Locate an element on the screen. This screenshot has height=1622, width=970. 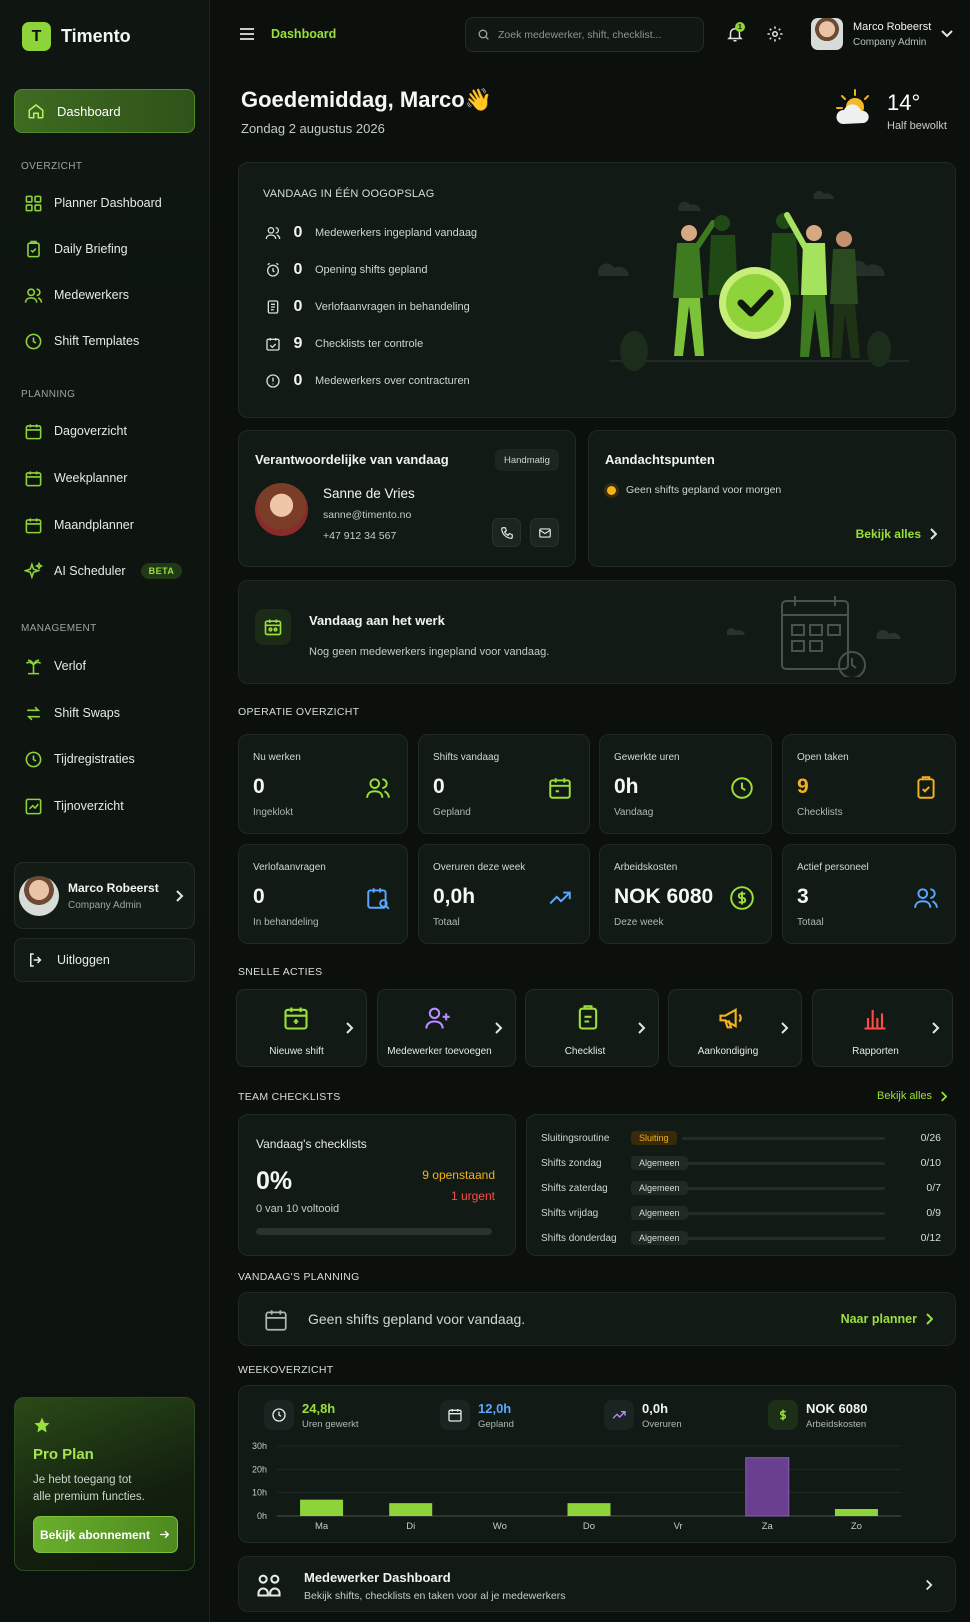
sidebar-item-ai-scheduler: AI Scheduler BETA is located at coordinates (103, 571).